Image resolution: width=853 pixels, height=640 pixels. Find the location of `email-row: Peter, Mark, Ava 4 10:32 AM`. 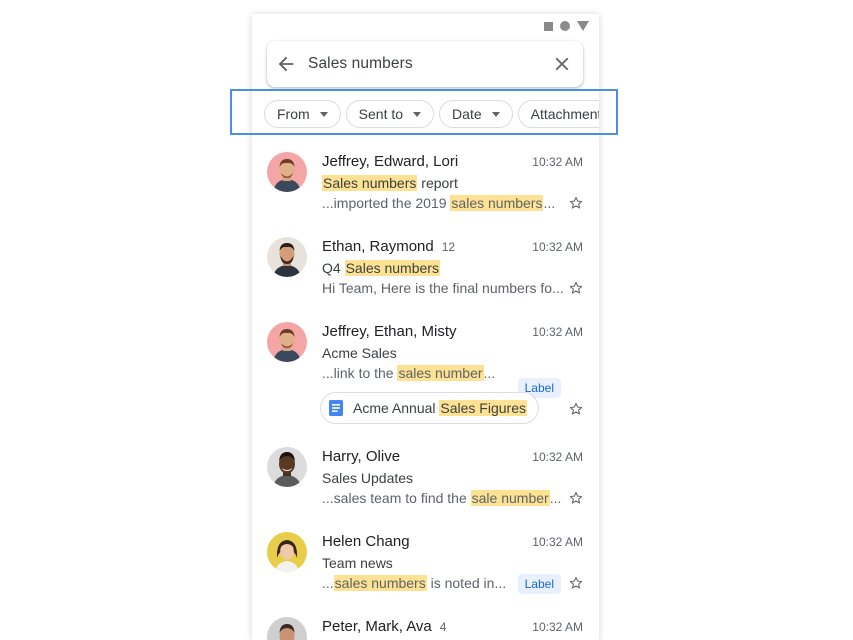

email-row: Peter, Mark, Ava 4 10:32 AM is located at coordinates (425, 626).